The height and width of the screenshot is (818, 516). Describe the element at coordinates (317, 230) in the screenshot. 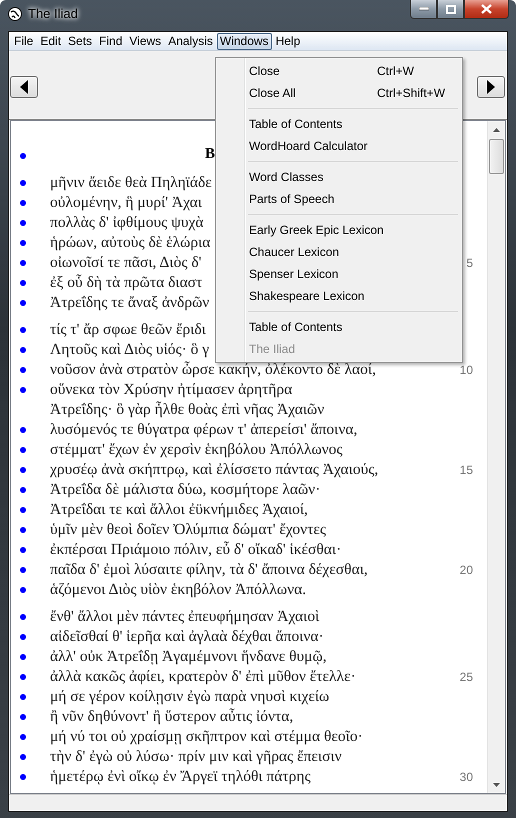

I see `menu-entry-label: Early Greek Epic Lexicon` at that location.